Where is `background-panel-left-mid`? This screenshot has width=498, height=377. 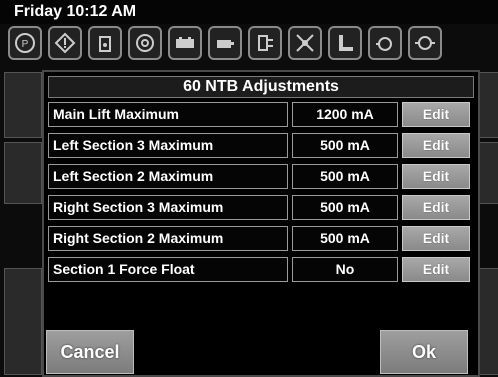 background-panel-left-mid is located at coordinates (23, 173).